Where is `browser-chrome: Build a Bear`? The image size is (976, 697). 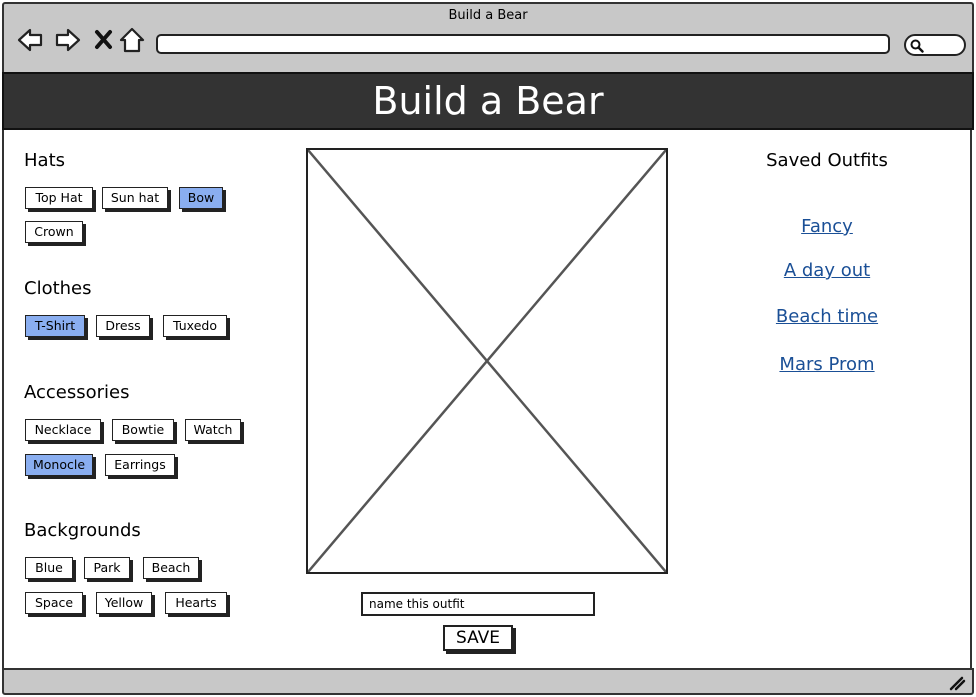
browser-chrome: Build a Bear is located at coordinates (488, 37).